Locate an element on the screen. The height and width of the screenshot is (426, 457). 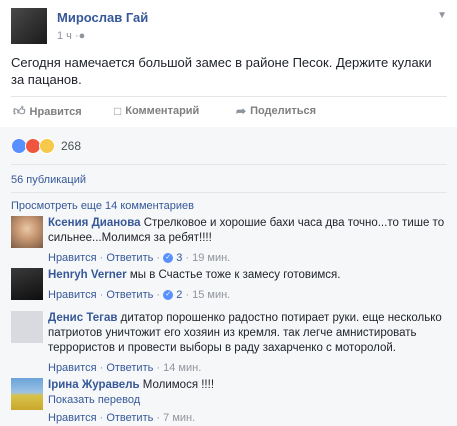
post-actions: 👍︎ Нравится □ Комментарий ➦ Поделиться is located at coordinates (229, 113).